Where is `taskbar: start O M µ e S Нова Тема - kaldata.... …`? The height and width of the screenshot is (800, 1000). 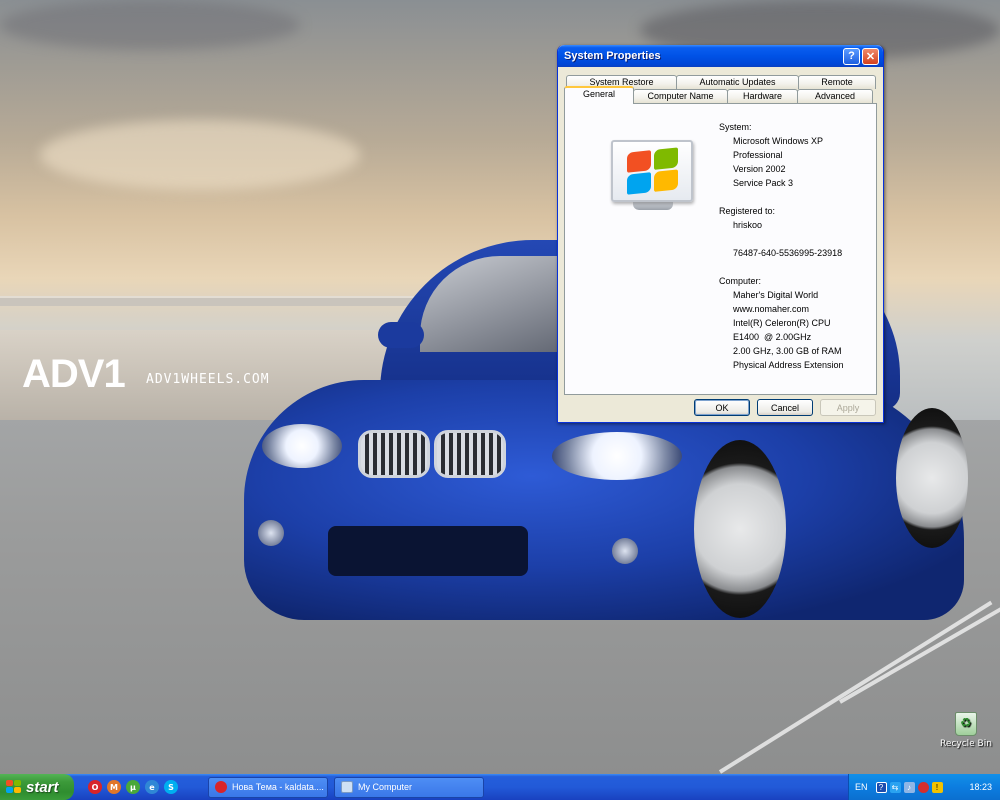 taskbar: start O M µ e S Нова Тема - kaldata.... … is located at coordinates (500, 787).